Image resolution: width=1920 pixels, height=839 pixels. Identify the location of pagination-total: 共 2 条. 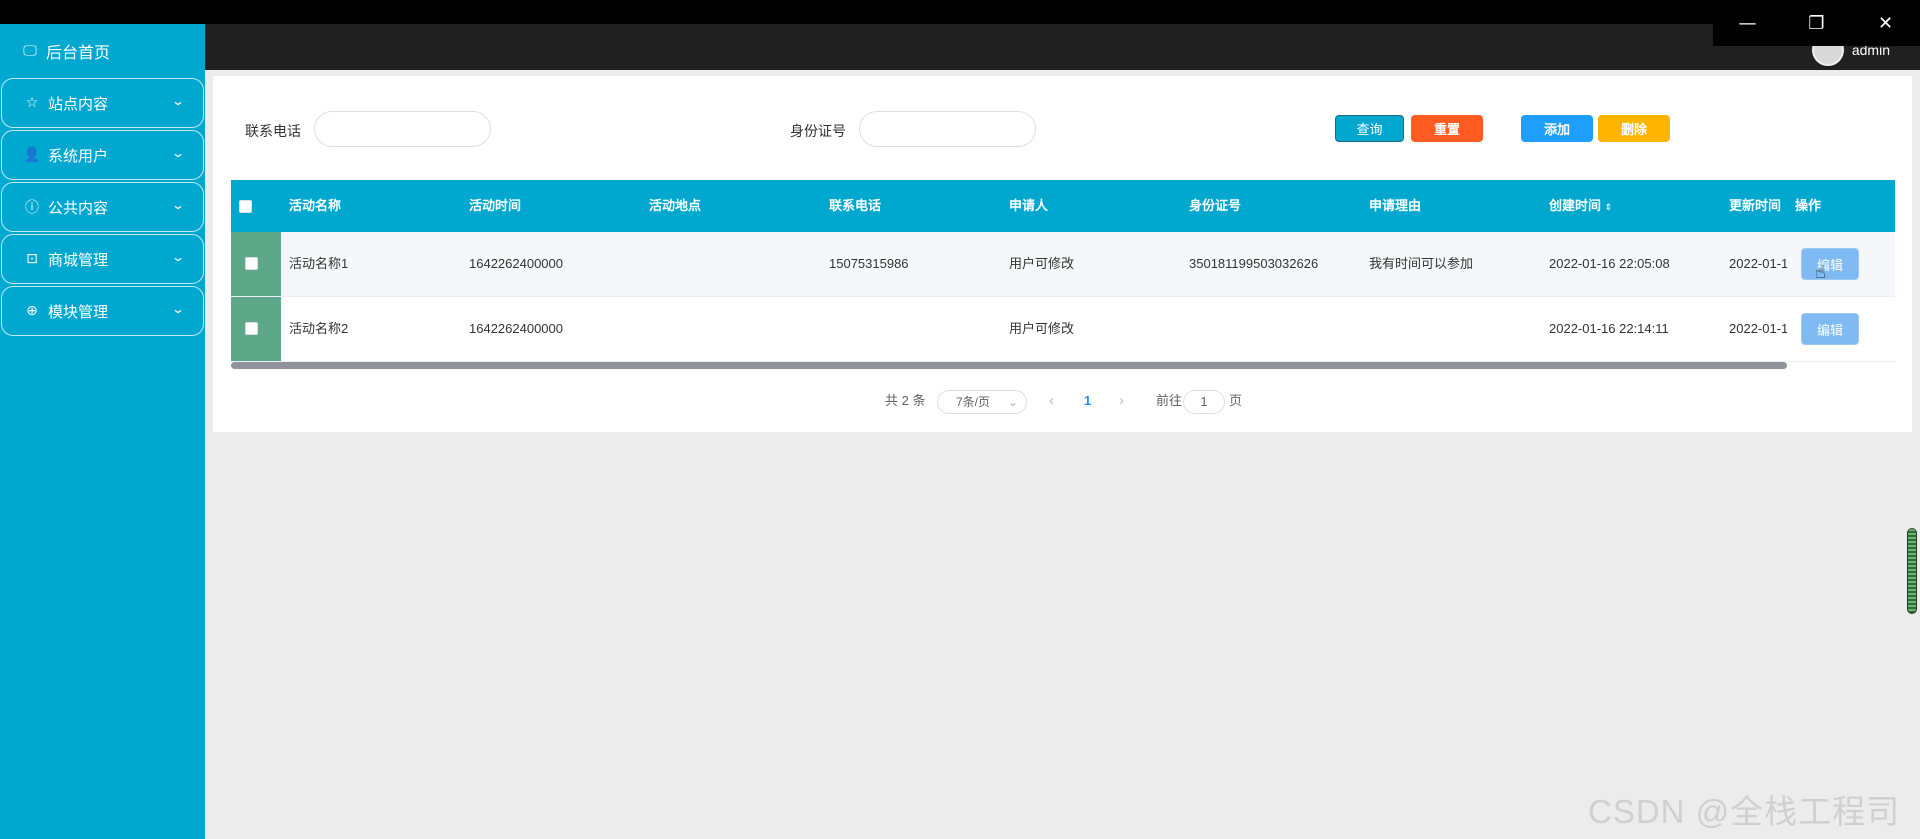
(905, 400).